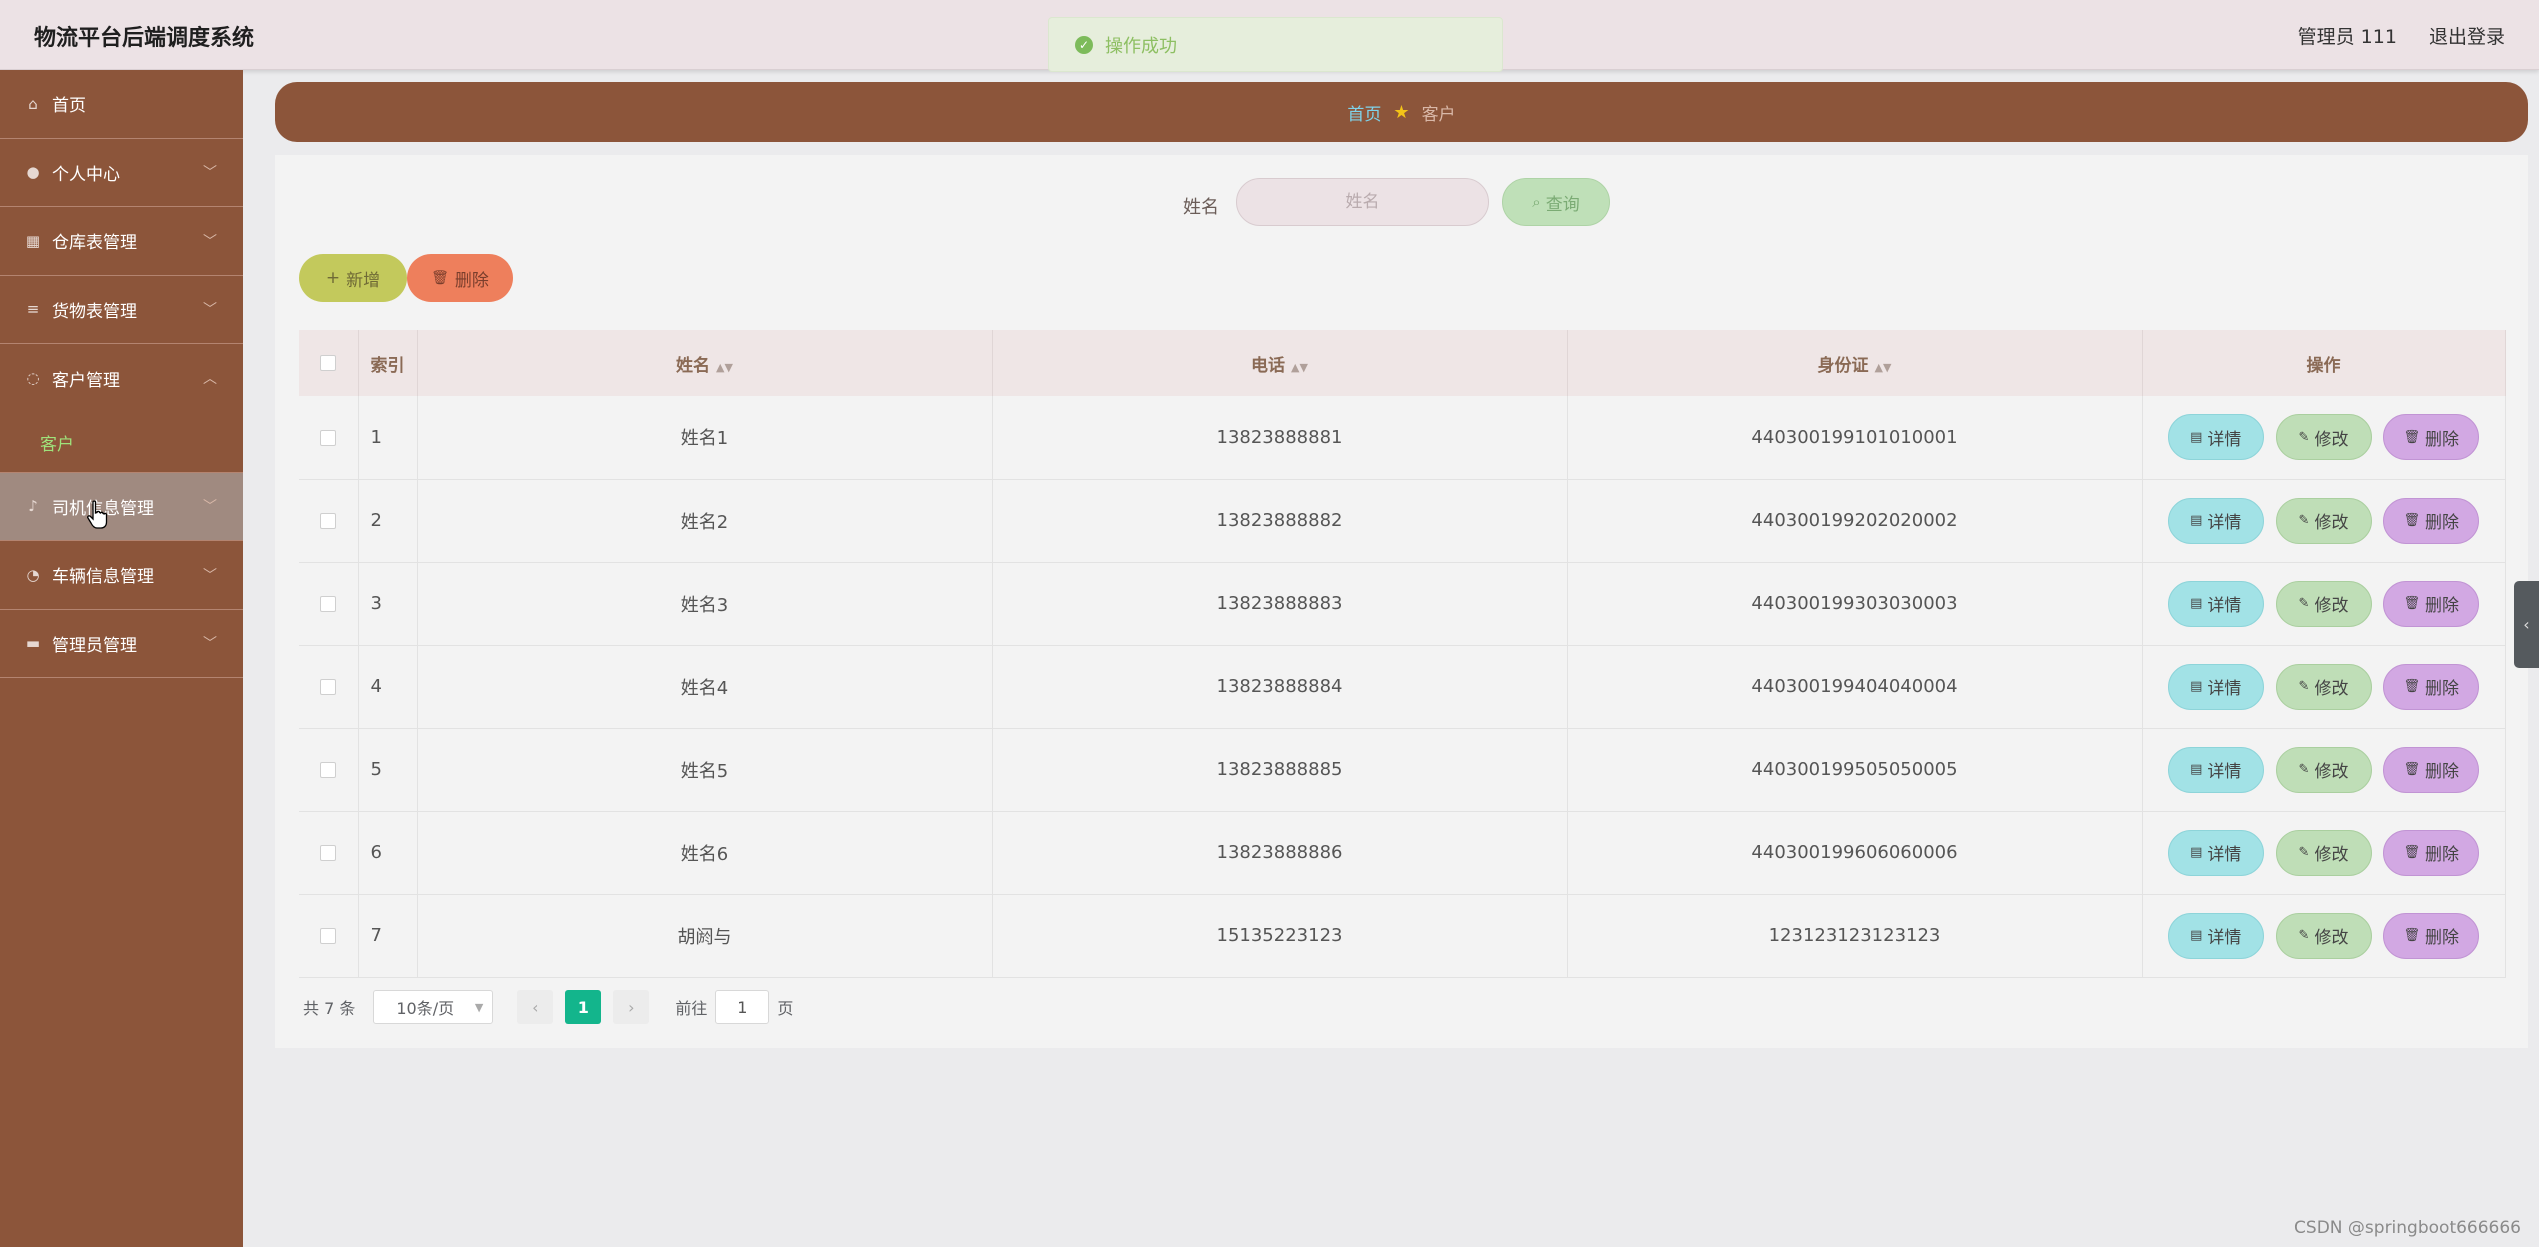  What do you see at coordinates (33, 309) in the screenshot?
I see `list-icon: ≡` at bounding box center [33, 309].